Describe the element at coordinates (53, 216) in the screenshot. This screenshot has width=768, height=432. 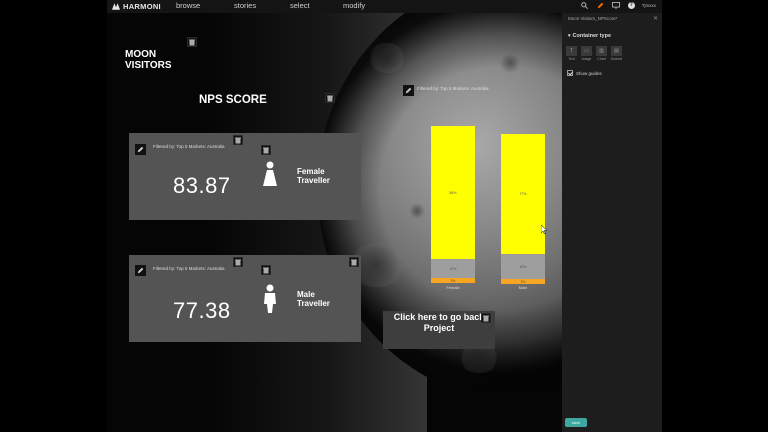
I see `left-letterbox` at that location.